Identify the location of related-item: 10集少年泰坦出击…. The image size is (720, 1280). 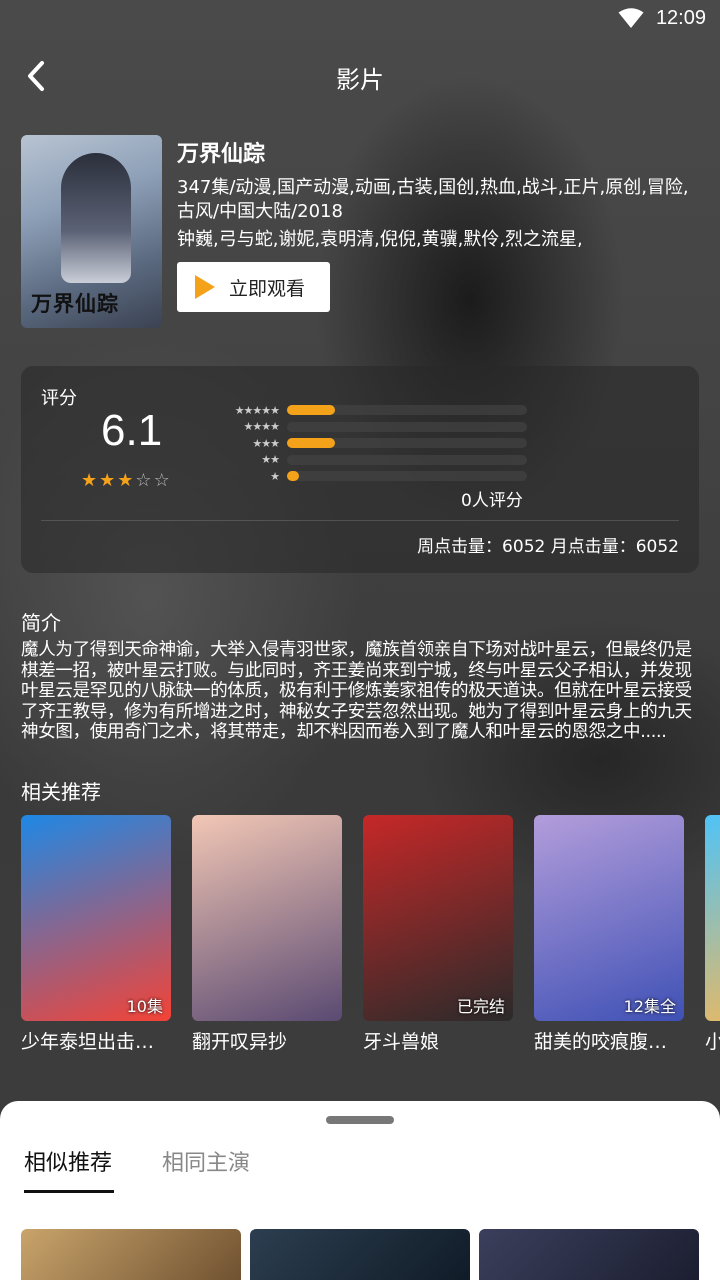
(96, 934).